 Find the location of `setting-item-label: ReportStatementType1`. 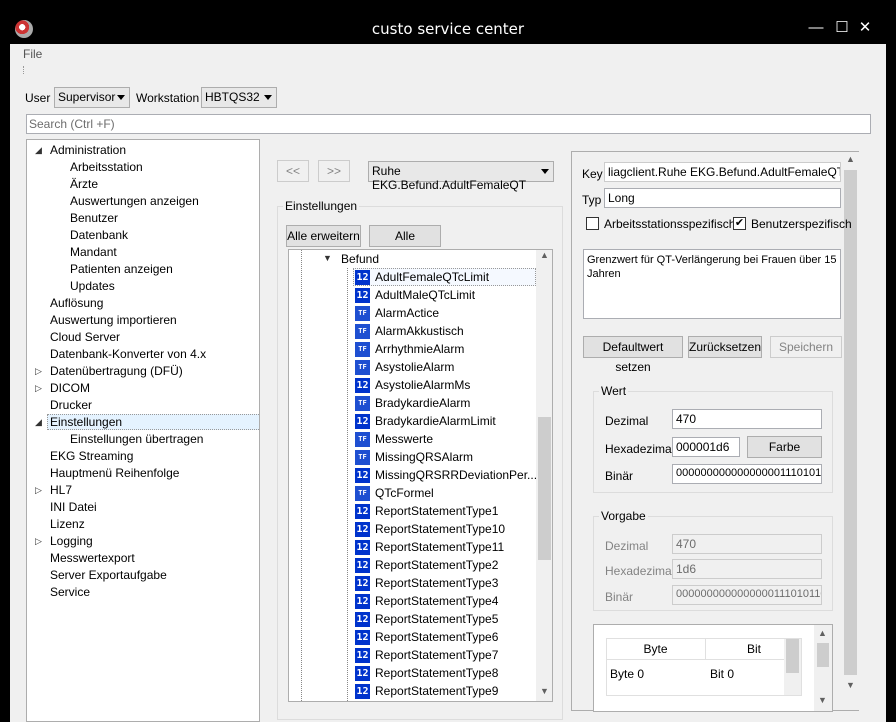

setting-item-label: ReportStatementType1 is located at coordinates (437, 511).